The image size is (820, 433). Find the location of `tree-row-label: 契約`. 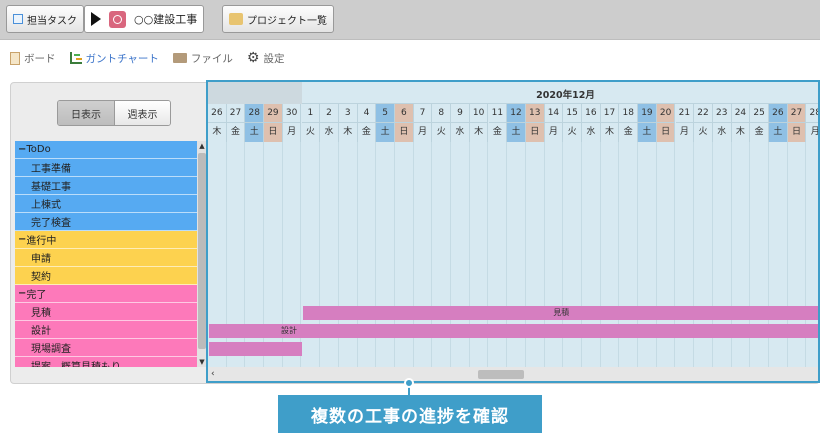

tree-row-label: 契約 is located at coordinates (41, 277).